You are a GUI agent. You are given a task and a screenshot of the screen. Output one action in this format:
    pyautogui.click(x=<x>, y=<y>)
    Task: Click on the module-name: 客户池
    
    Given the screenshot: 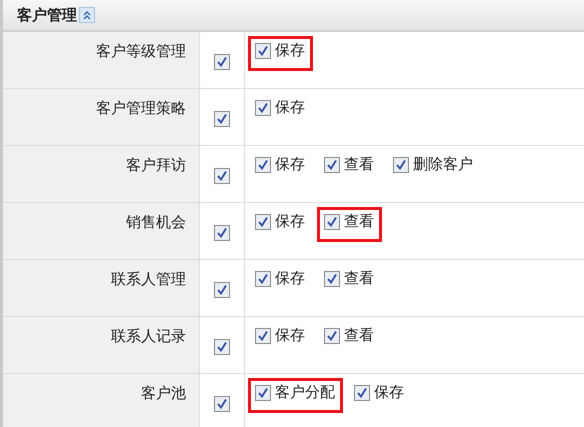 What is the action you would take?
    pyautogui.click(x=163, y=393)
    